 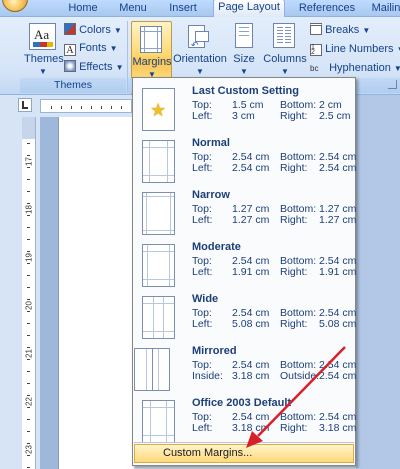 What do you see at coordinates (383, 9) in the screenshot?
I see `tab-mailings: Mailin` at bounding box center [383, 9].